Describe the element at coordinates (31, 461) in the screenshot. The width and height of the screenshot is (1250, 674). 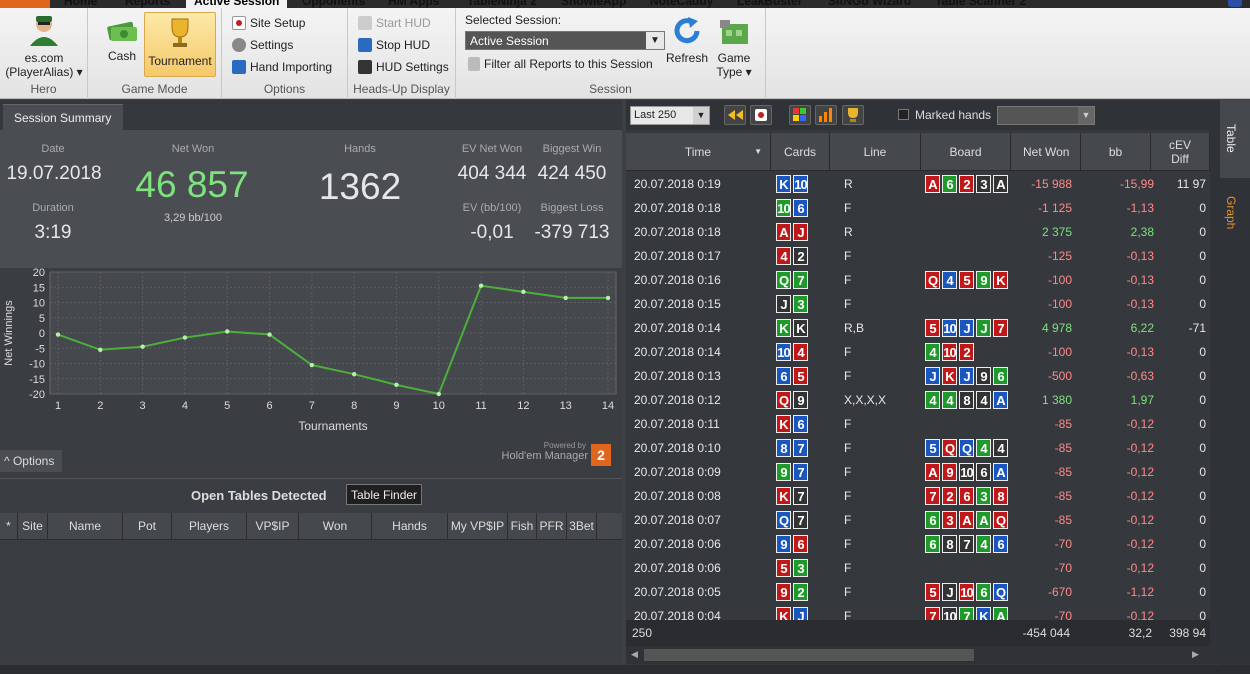
I see `options-toggle: ^ Options` at that location.